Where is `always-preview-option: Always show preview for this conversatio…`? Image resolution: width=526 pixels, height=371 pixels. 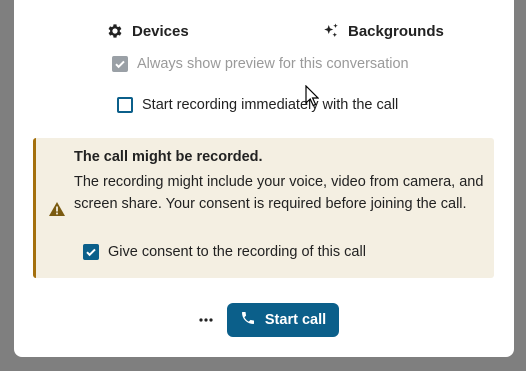
always-preview-option: Always show preview for this conversatio… is located at coordinates (260, 64).